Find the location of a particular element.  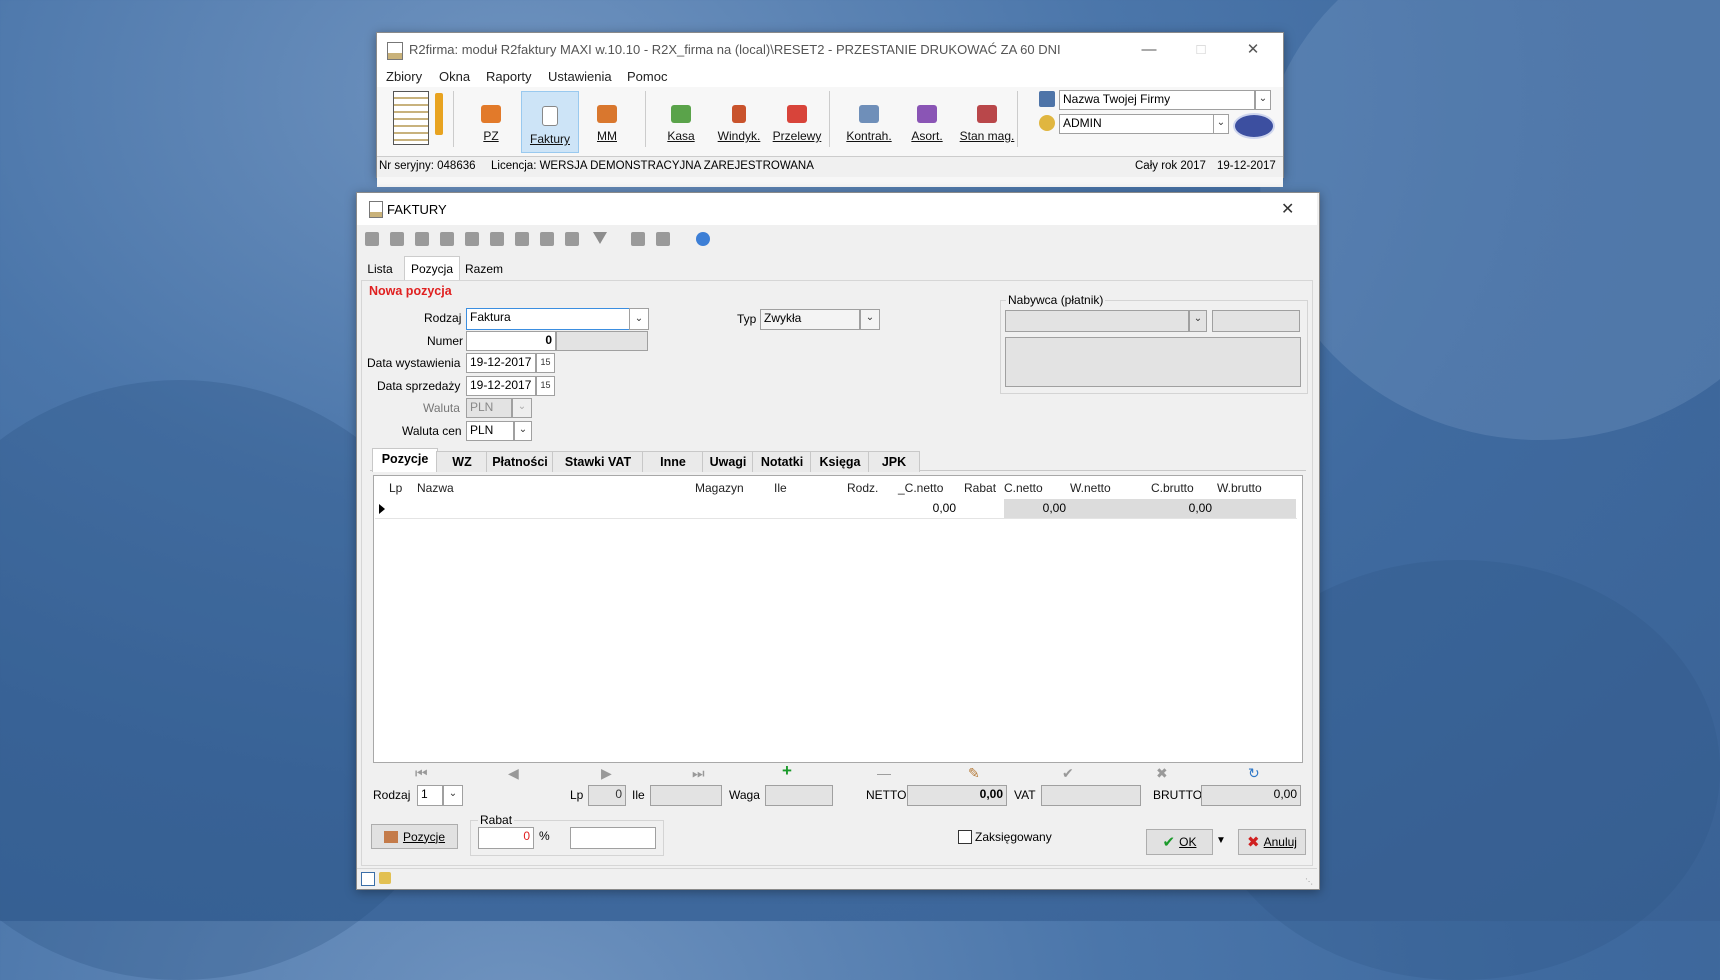

print-icon is located at coordinates (522, 239).